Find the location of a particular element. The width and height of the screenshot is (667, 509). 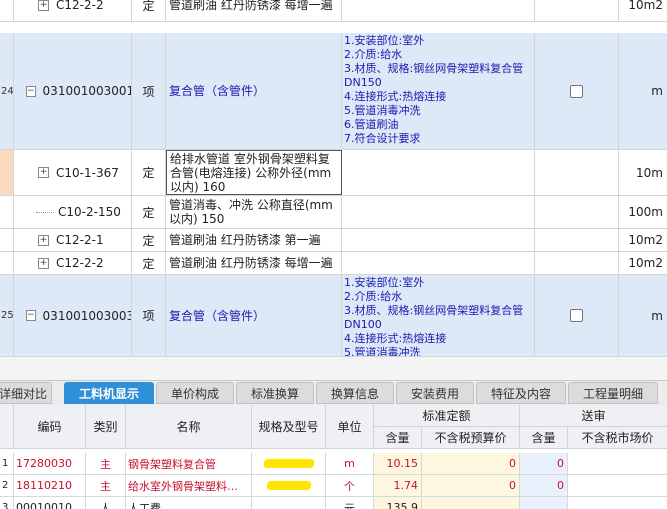

item-code: C10-2-150 is located at coordinates (73, 212).